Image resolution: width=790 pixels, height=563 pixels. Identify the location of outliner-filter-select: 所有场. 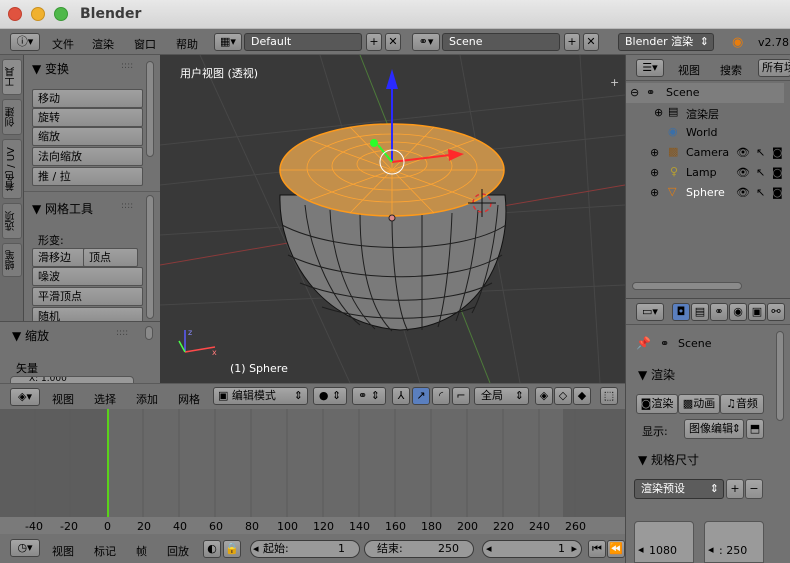
(774, 68).